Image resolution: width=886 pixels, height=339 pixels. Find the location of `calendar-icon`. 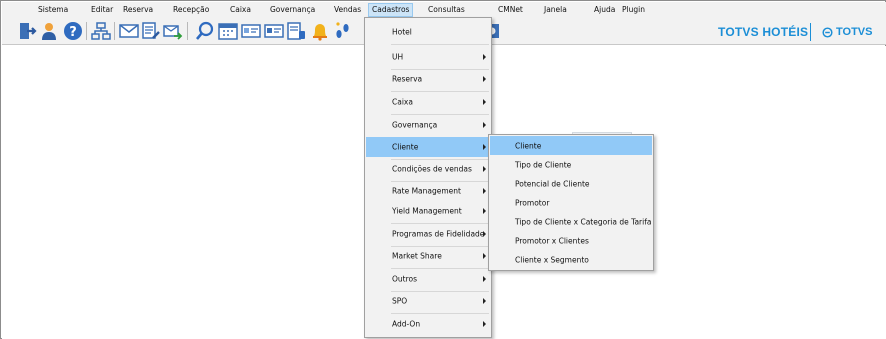

calendar-icon is located at coordinates (228, 31).